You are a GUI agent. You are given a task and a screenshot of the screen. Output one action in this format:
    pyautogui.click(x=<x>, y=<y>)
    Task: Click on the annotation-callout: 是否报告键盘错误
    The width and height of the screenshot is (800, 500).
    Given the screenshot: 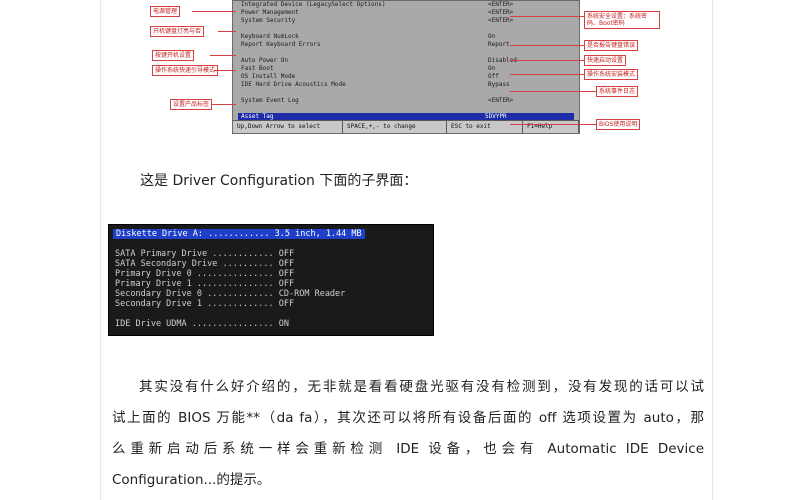 What is the action you would take?
    pyautogui.click(x=611, y=45)
    